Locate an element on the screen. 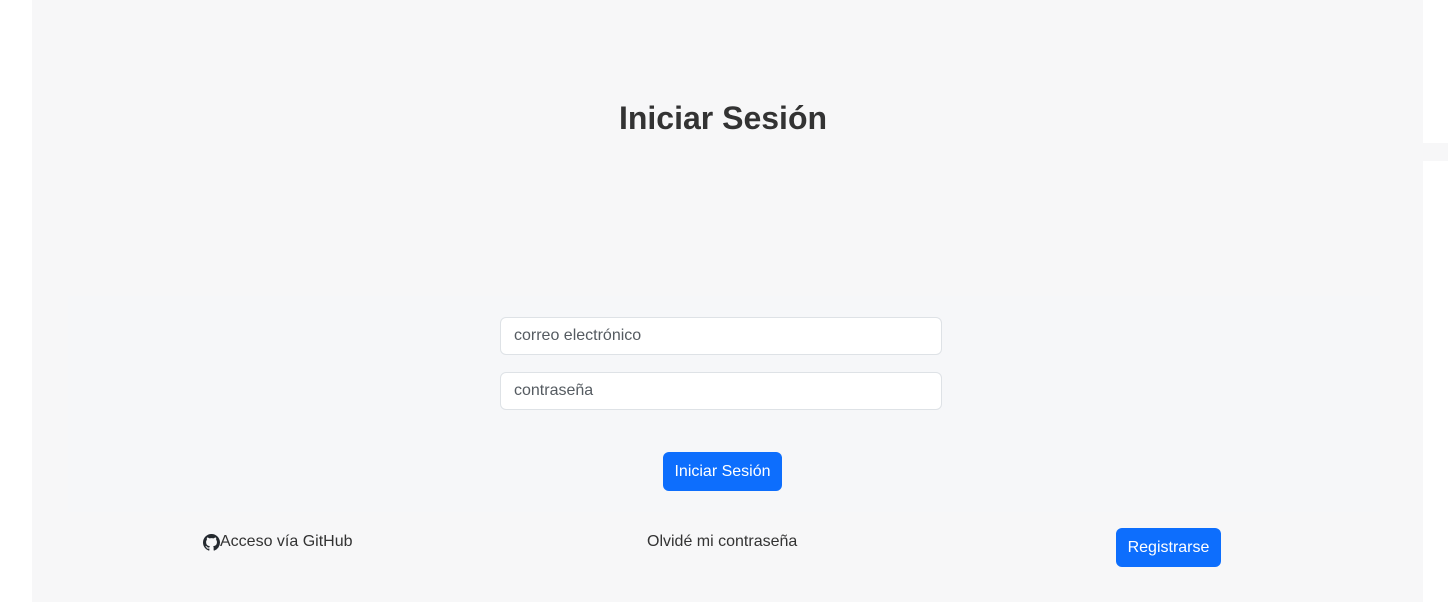  page-title: Iniciar Sesión is located at coordinates (723, 118).